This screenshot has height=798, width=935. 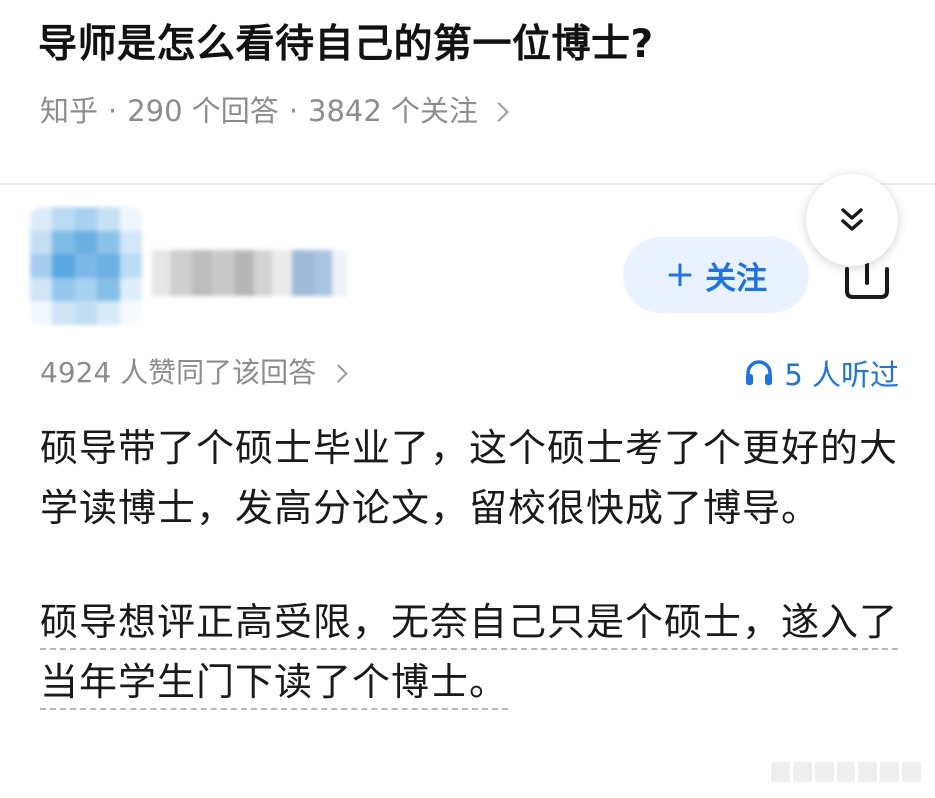 I want to click on plus-icon: +, so click(x=680, y=274).